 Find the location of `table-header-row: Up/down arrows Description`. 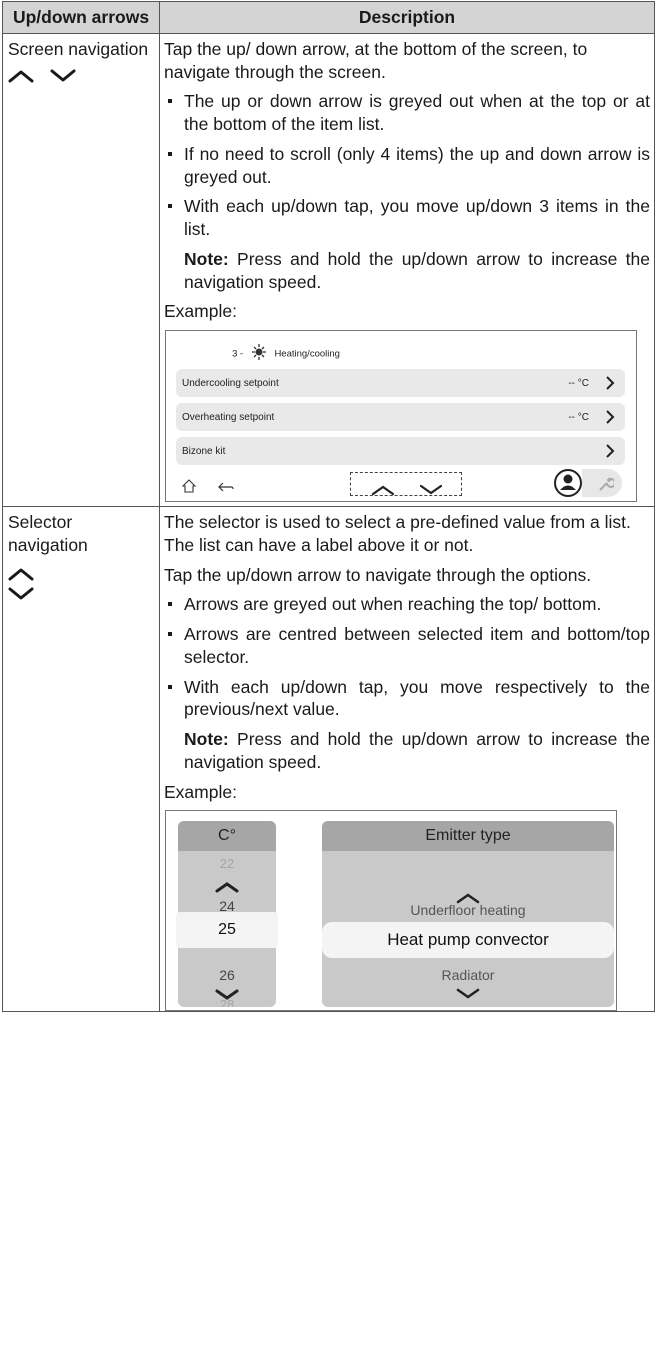

table-header-row: Up/down arrows Description is located at coordinates (328, 17).